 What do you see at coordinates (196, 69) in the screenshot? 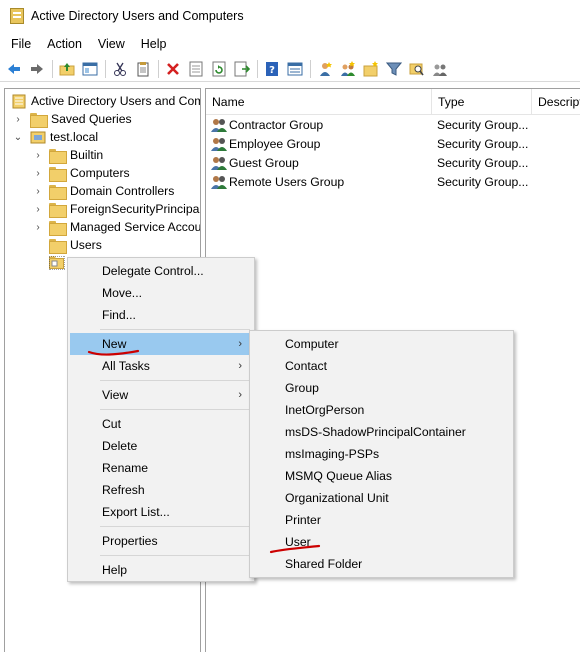
I see `properties-icon` at bounding box center [196, 69].